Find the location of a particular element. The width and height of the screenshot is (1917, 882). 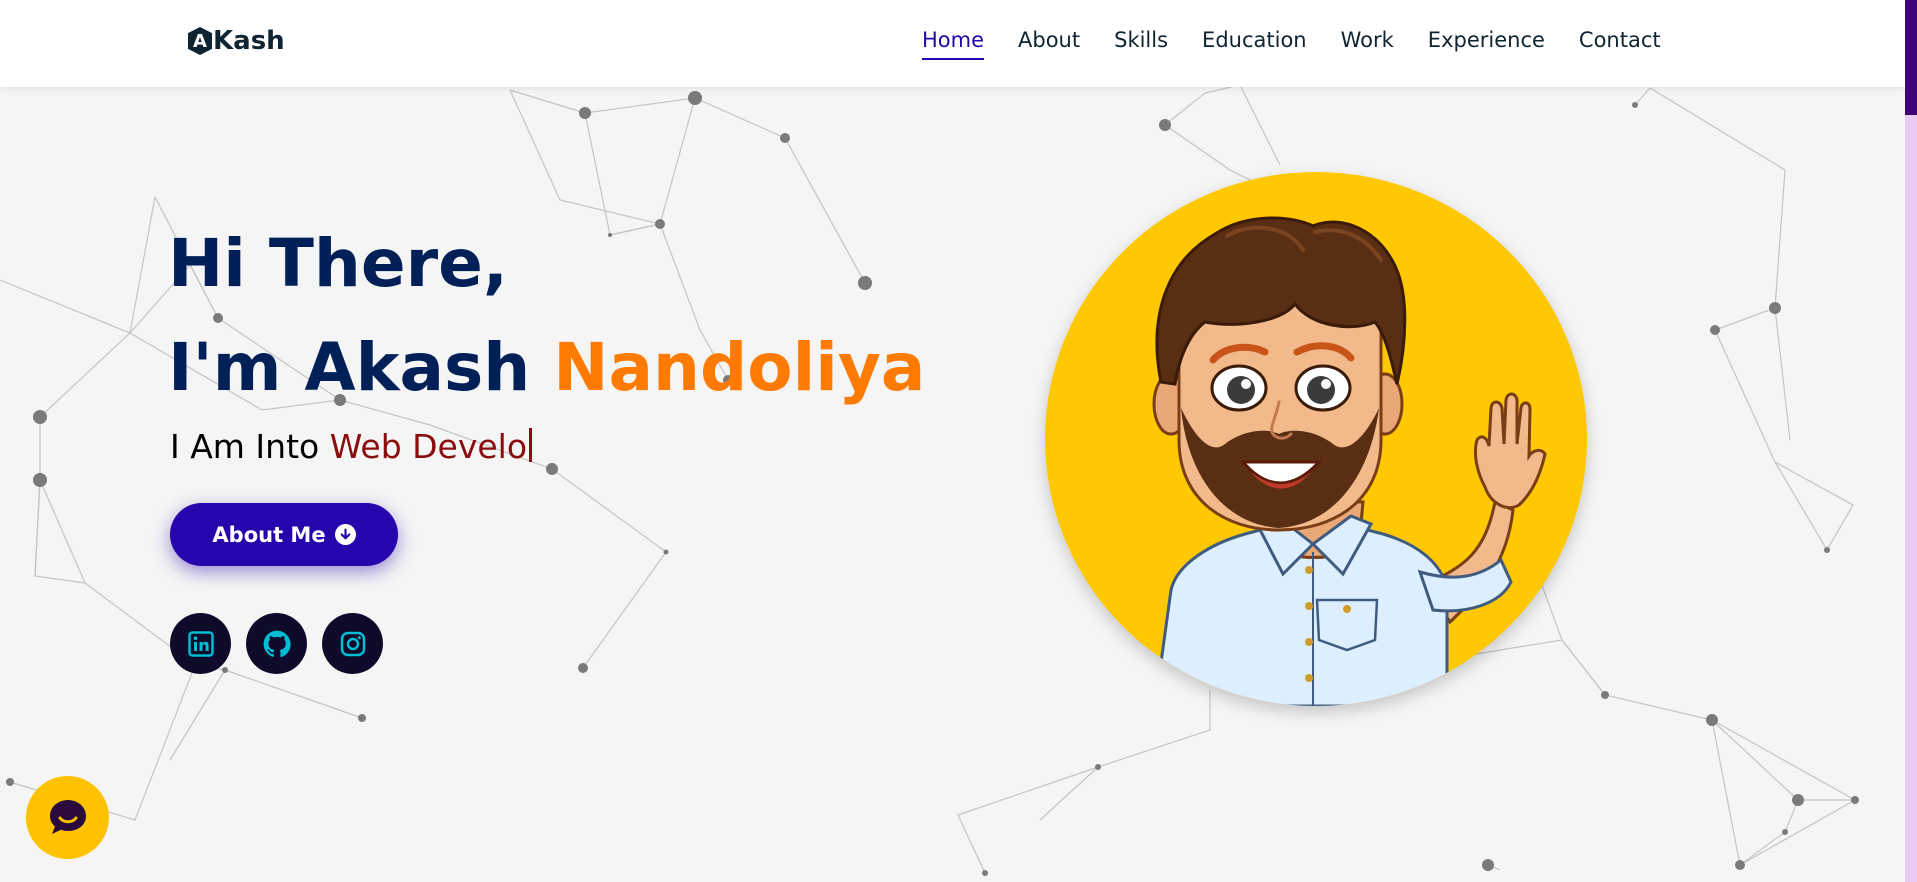

page-scrollbar is located at coordinates (1911, 441).